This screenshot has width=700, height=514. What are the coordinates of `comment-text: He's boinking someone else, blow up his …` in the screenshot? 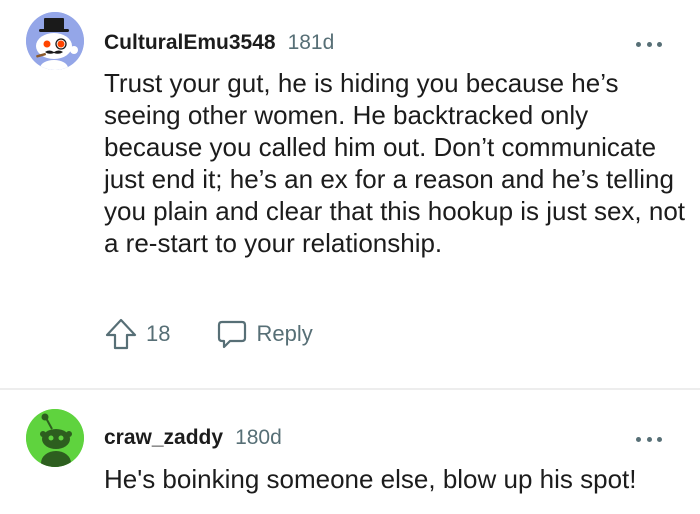 It's located at (370, 479).